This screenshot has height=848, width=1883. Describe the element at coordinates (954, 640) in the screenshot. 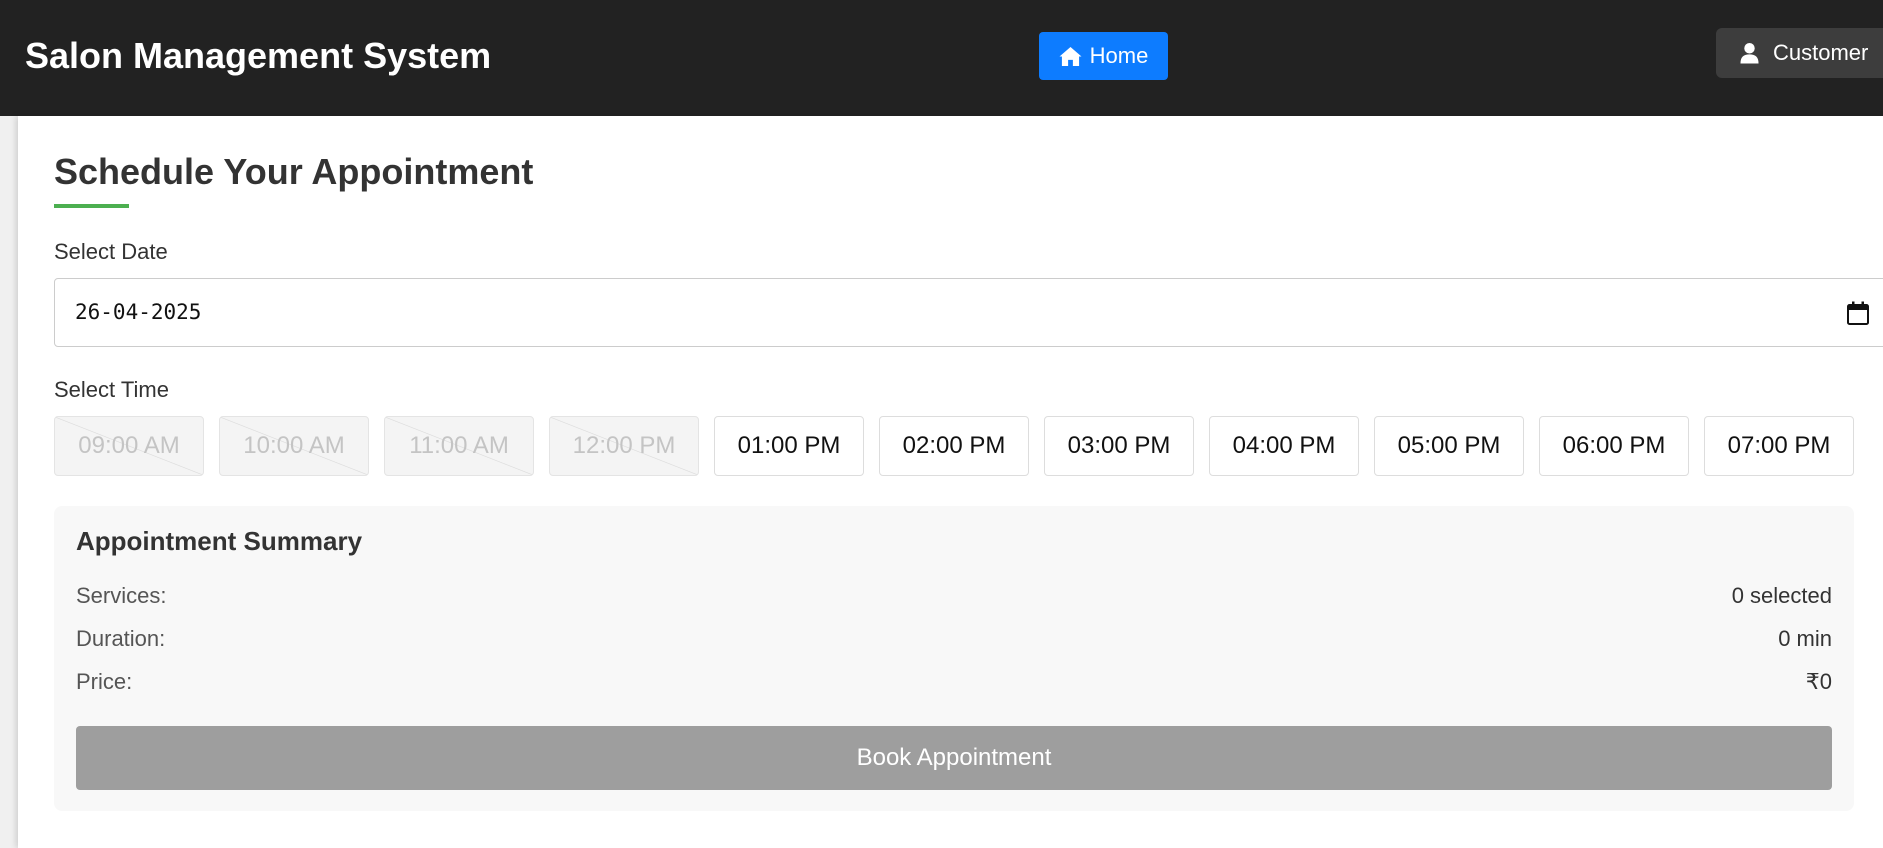

I see `summary-row-duration: Duration: 0 min` at that location.